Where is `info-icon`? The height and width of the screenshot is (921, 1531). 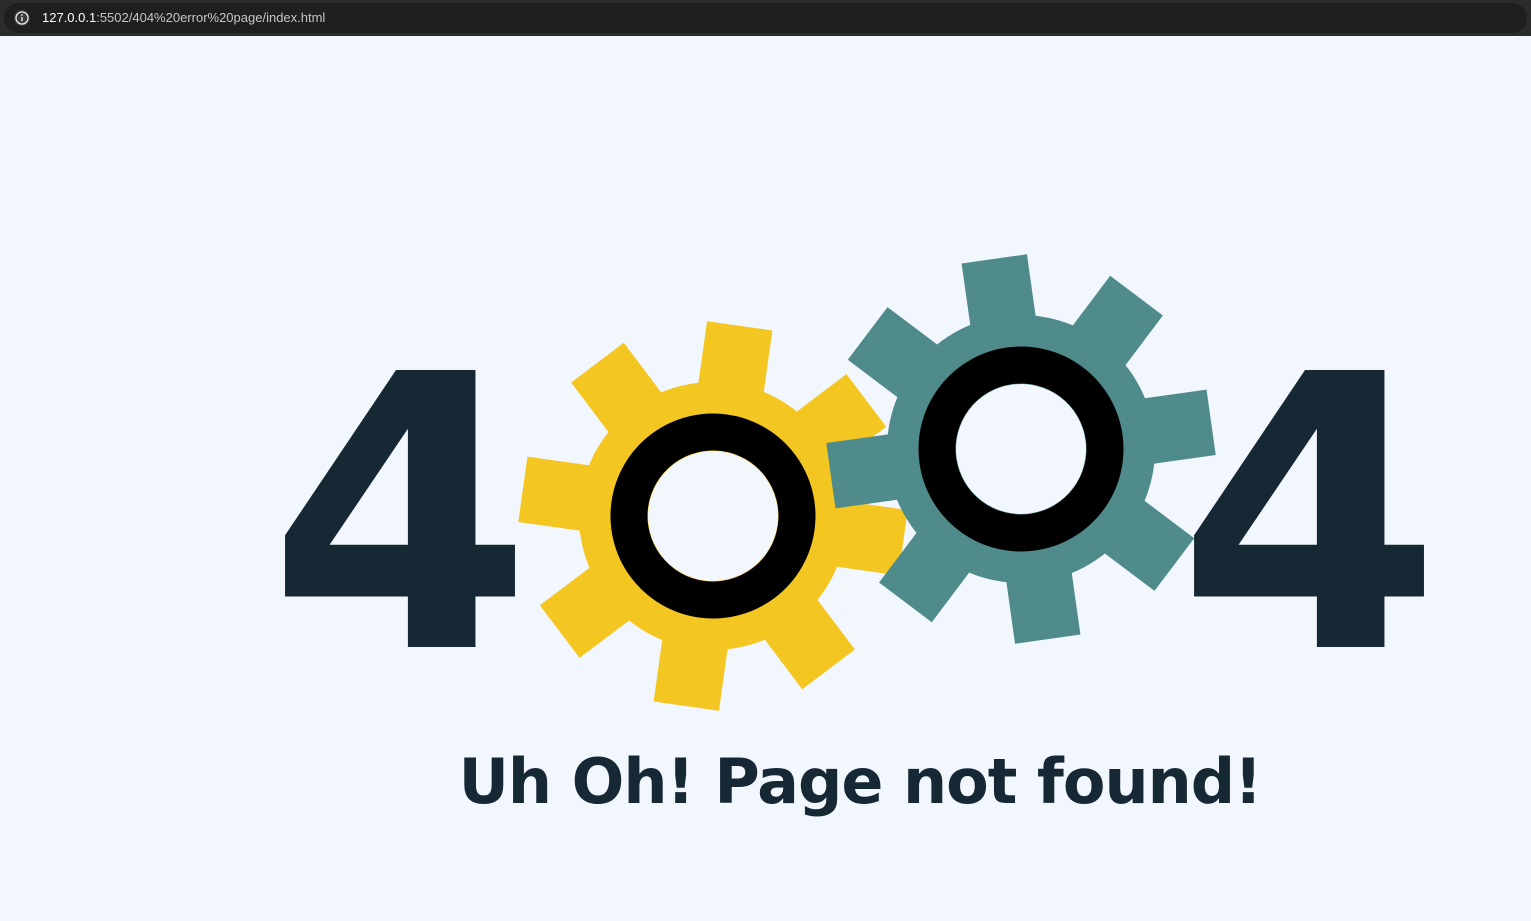
info-icon is located at coordinates (22, 18).